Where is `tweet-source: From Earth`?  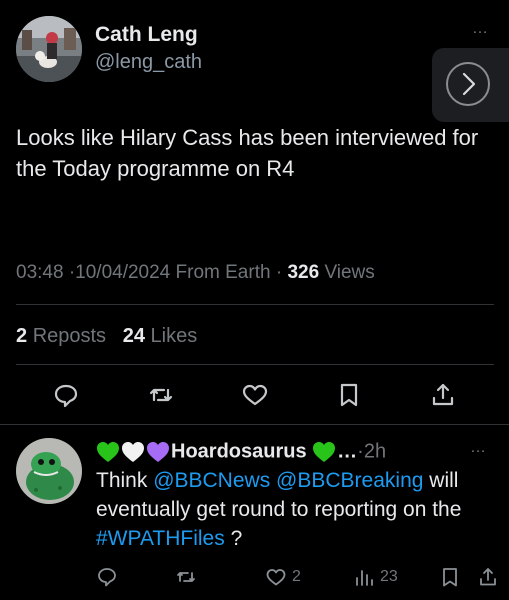
tweet-source: From Earth is located at coordinates (223, 272).